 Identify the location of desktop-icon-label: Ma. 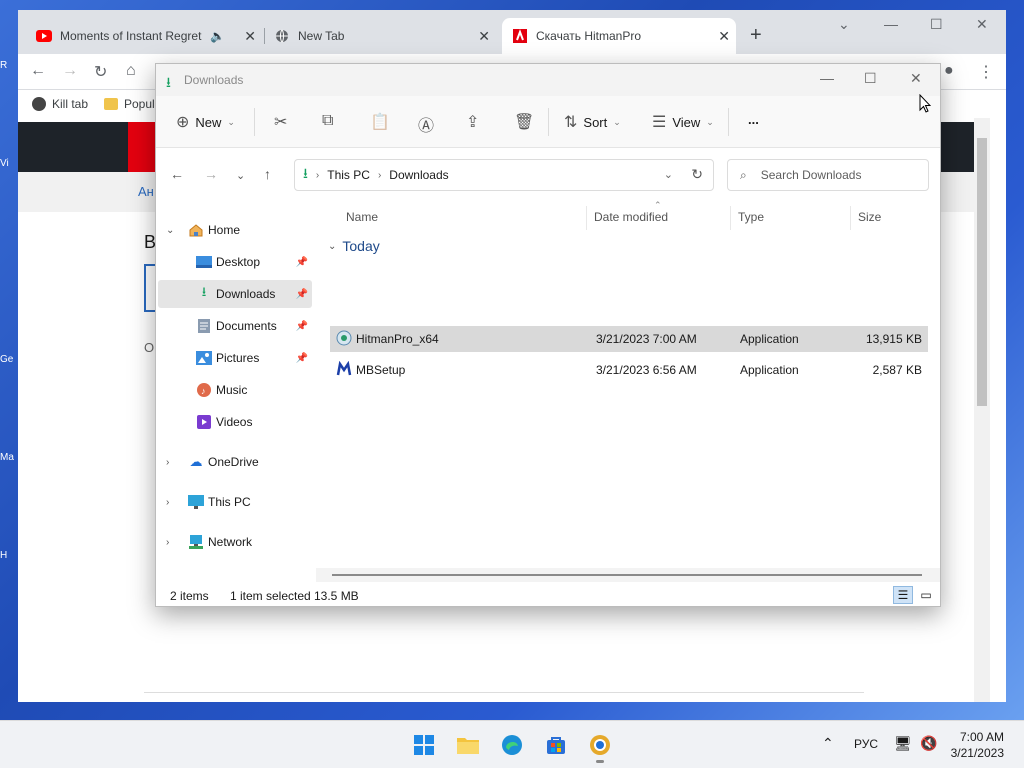
(9, 457).